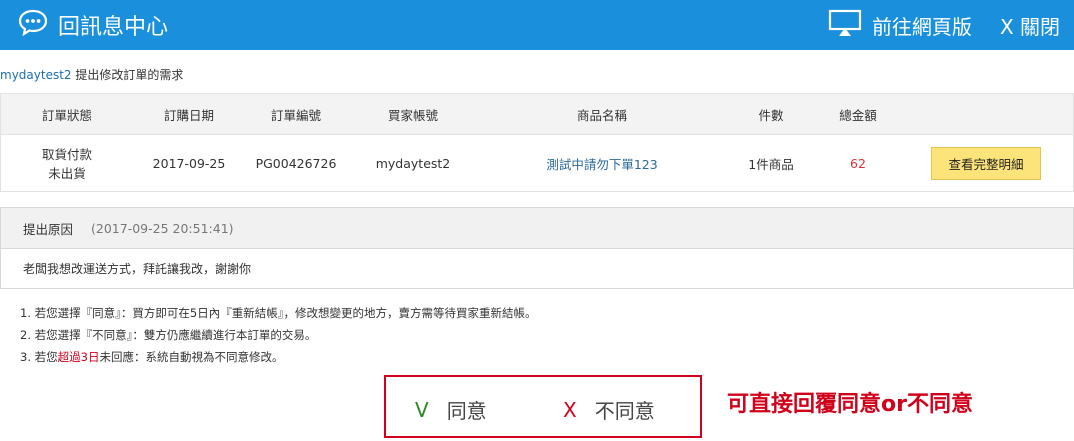 The image size is (1074, 441). Describe the element at coordinates (543, 406) in the screenshot. I see `reply-options-box: V 同意 X 不同意` at that location.